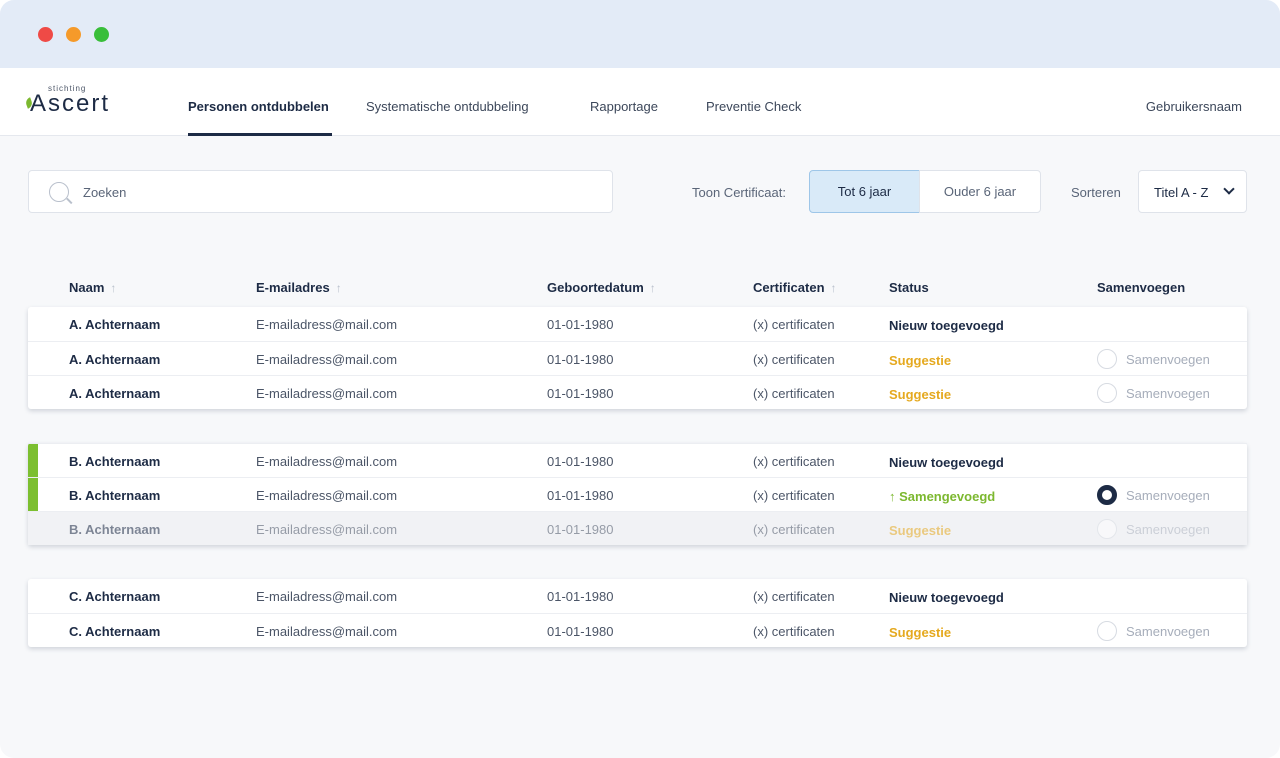 The width and height of the screenshot is (1280, 758). I want to click on sort-label: Sorteren, so click(1096, 192).